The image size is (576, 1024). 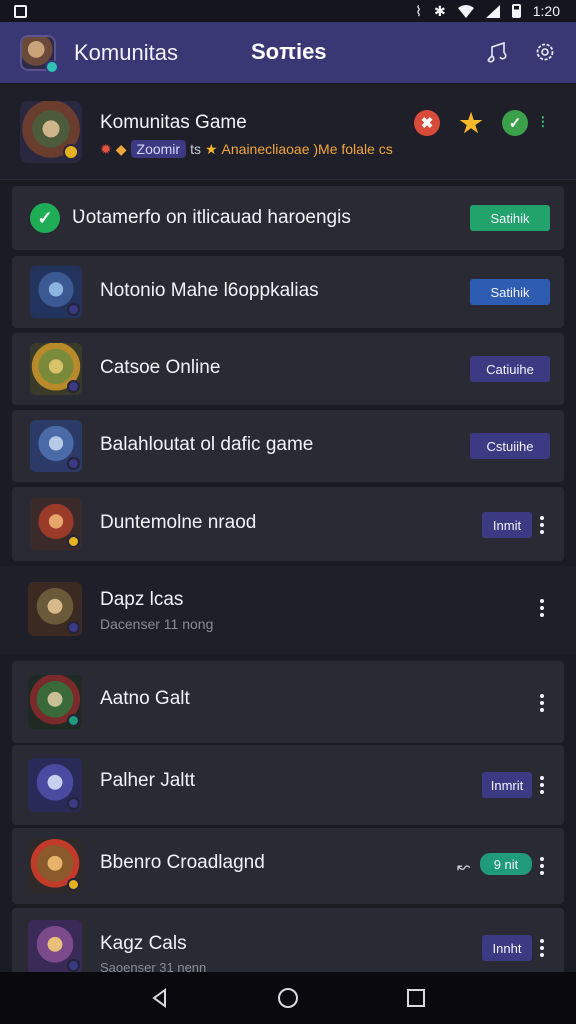 What do you see at coordinates (288, 941) in the screenshot?
I see `list-item: Kagz Cals Saoenser 31 nenn Innht` at bounding box center [288, 941].